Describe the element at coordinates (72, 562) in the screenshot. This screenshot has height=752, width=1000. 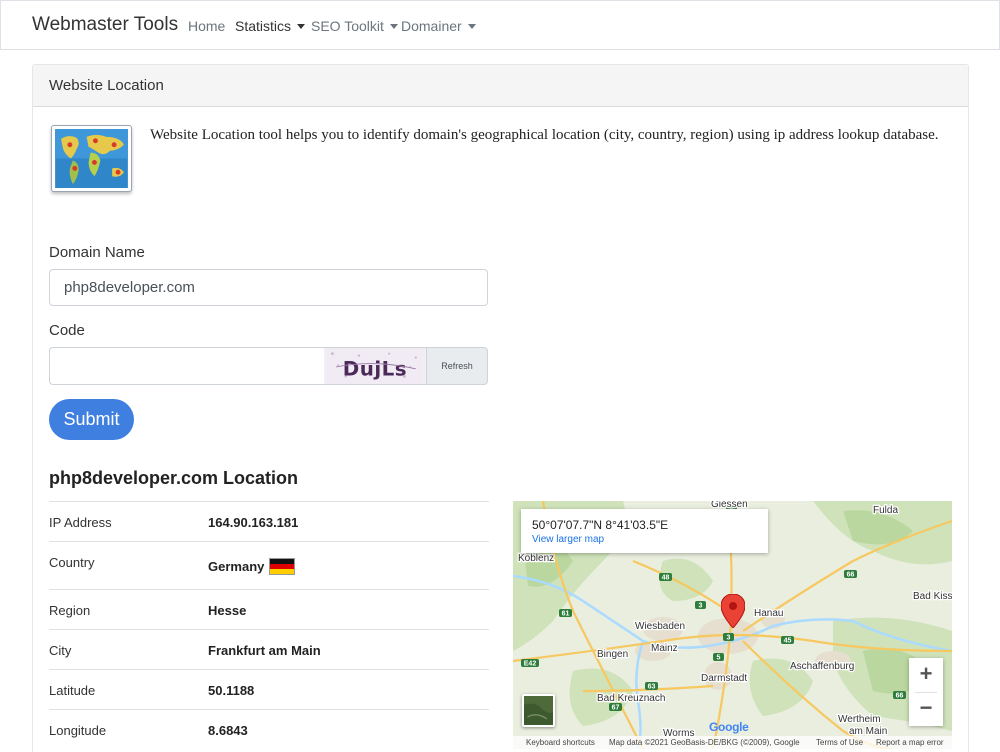
I see `result-key: Country` at that location.